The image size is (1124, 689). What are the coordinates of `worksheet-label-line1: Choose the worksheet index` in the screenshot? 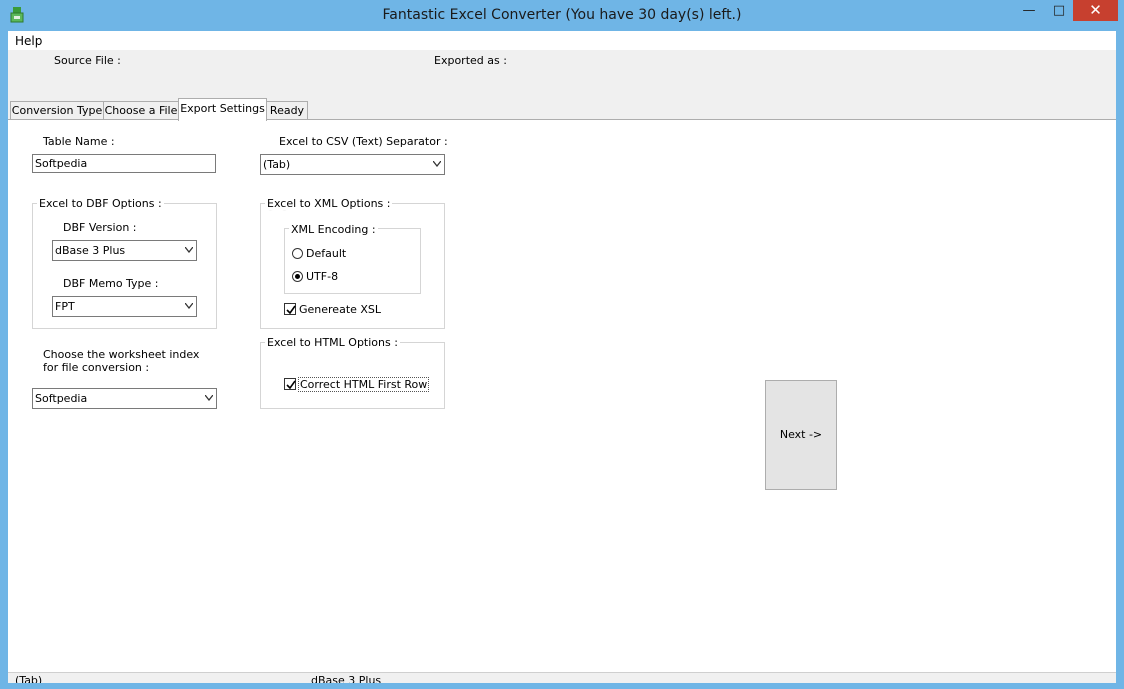 It's located at (121, 354).